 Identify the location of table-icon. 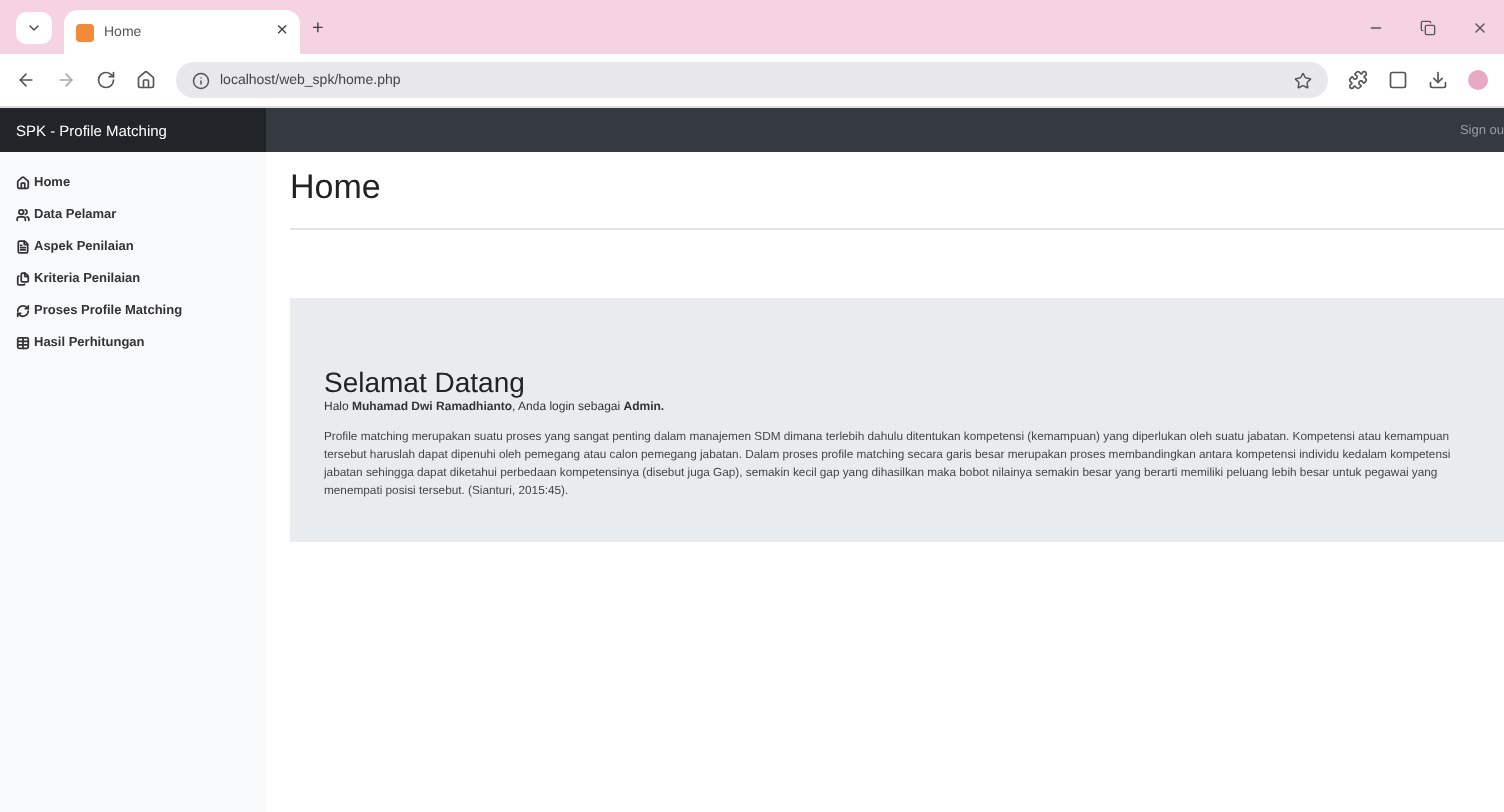
(23, 343).